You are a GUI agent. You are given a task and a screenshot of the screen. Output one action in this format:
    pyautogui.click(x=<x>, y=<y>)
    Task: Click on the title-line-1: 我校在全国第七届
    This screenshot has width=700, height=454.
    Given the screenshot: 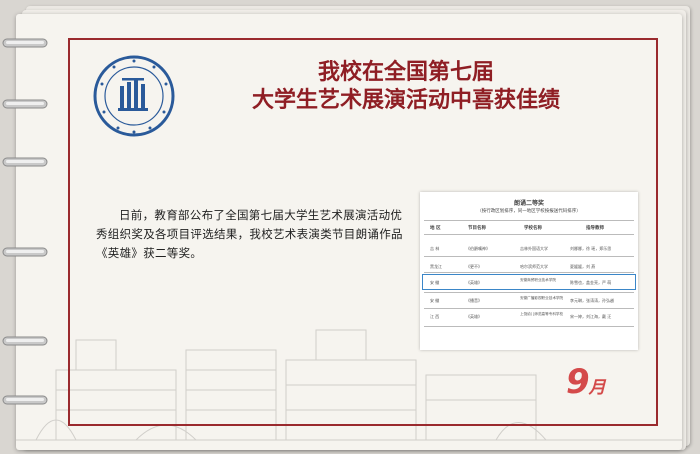 What is the action you would take?
    pyautogui.click(x=405, y=72)
    